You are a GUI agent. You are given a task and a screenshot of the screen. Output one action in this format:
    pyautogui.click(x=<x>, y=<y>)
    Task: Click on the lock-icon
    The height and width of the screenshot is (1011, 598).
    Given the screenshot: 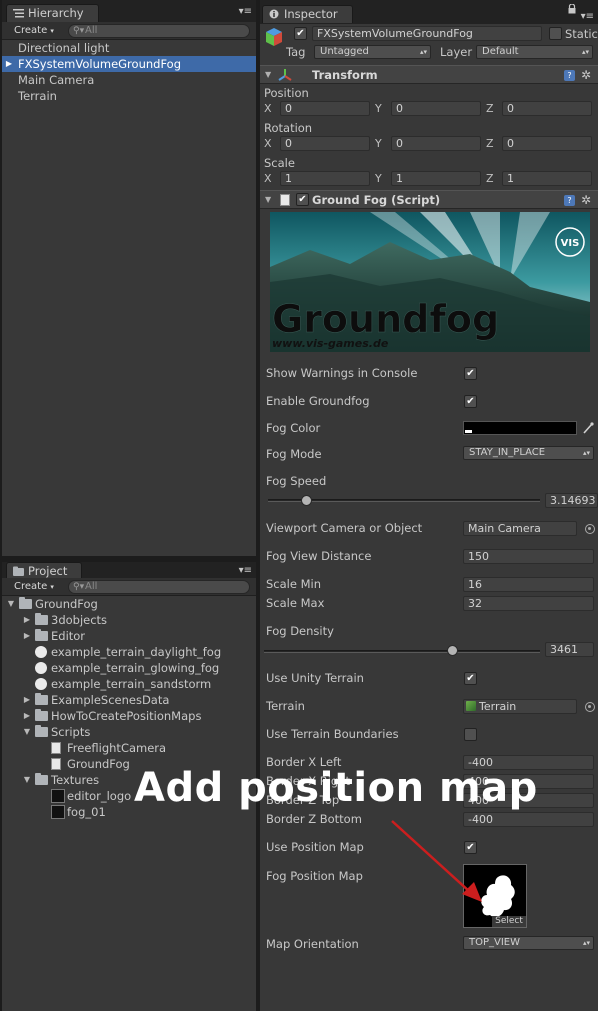 What is the action you would take?
    pyautogui.click(x=572, y=8)
    